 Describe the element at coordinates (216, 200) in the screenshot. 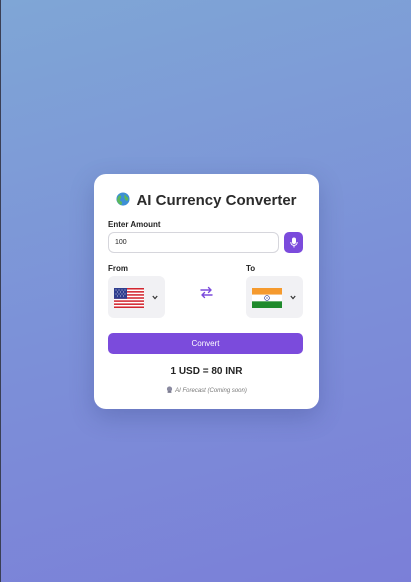

I see `page-title: AI Currency Converter` at that location.